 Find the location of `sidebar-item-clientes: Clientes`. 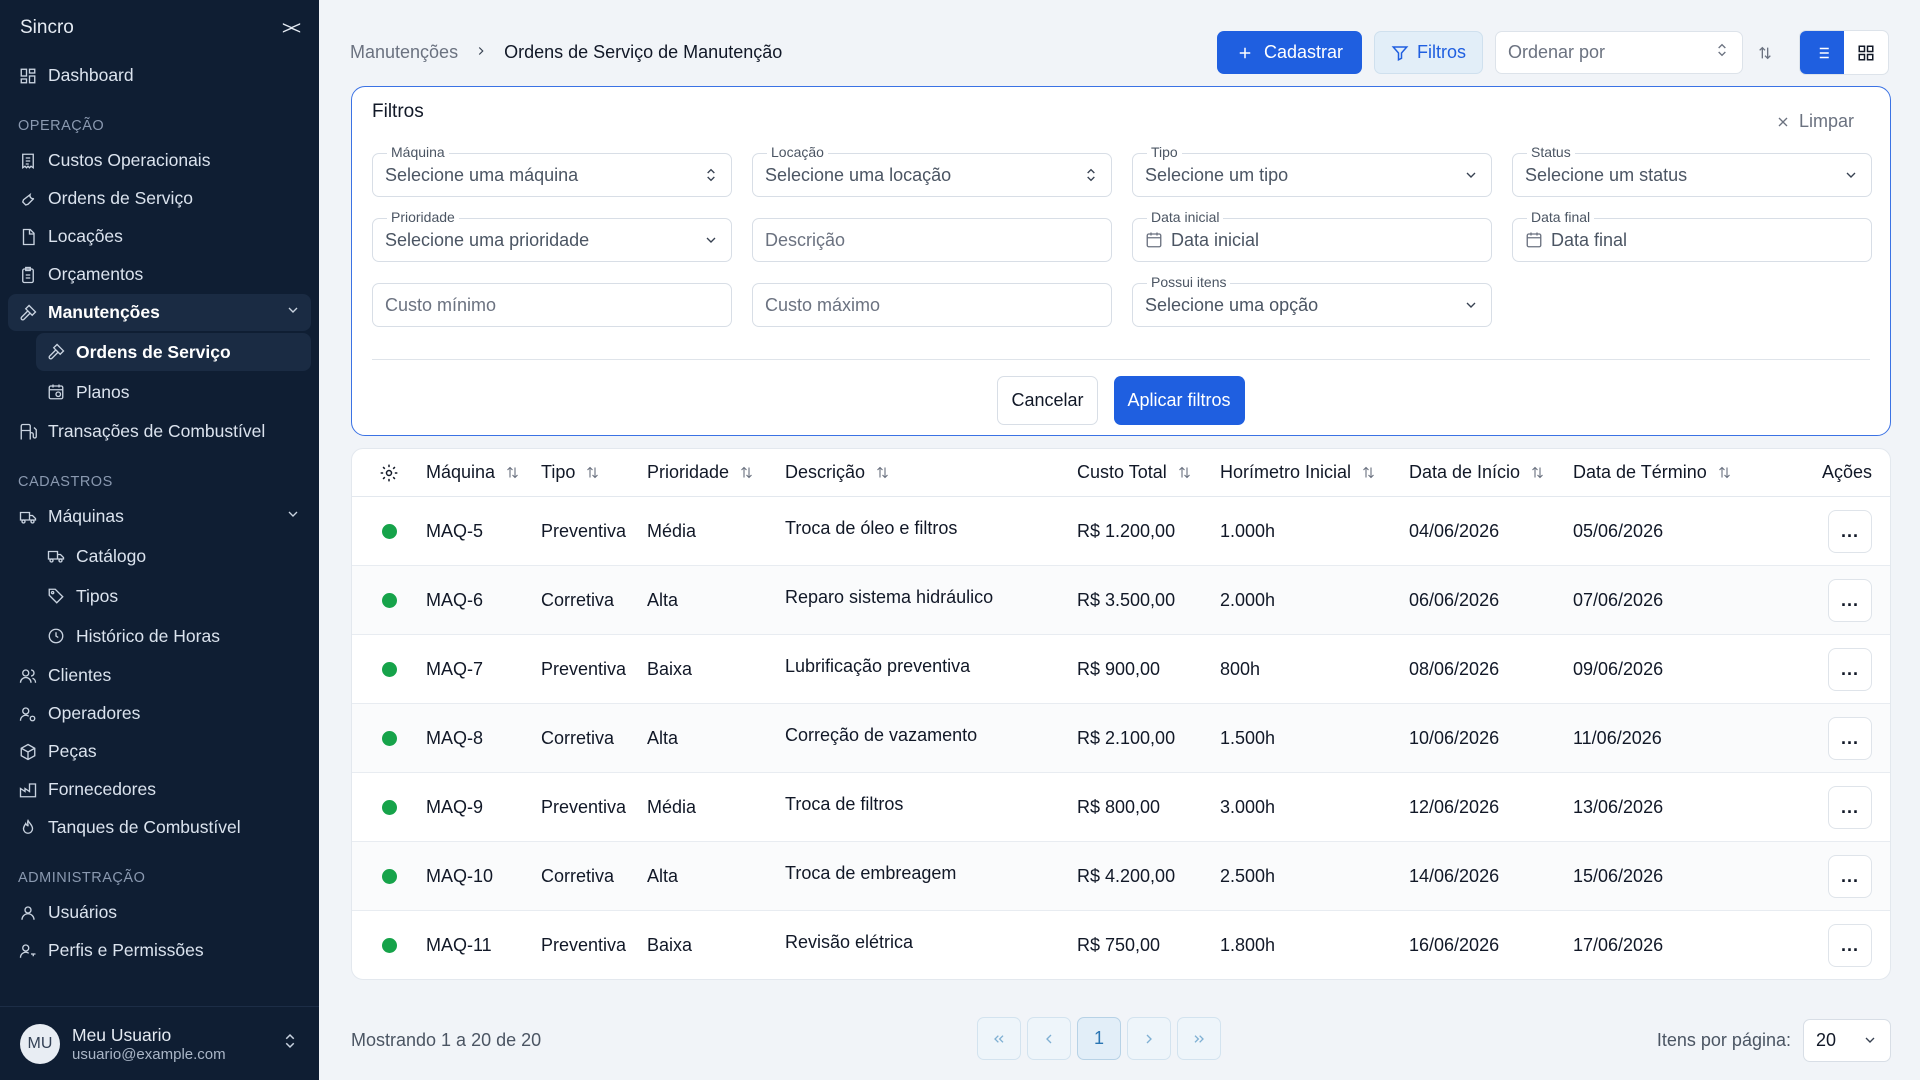

sidebar-item-clientes: Clientes is located at coordinates (159, 675).